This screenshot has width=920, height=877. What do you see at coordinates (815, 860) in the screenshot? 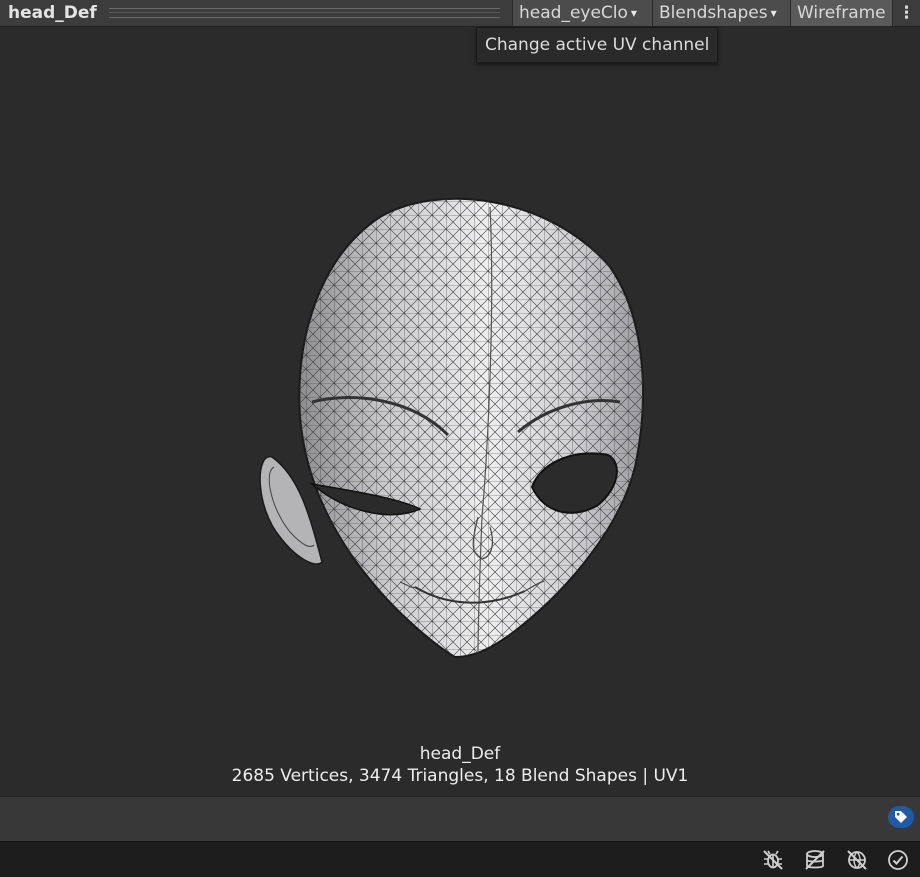
I see `cache-server-icon` at bounding box center [815, 860].